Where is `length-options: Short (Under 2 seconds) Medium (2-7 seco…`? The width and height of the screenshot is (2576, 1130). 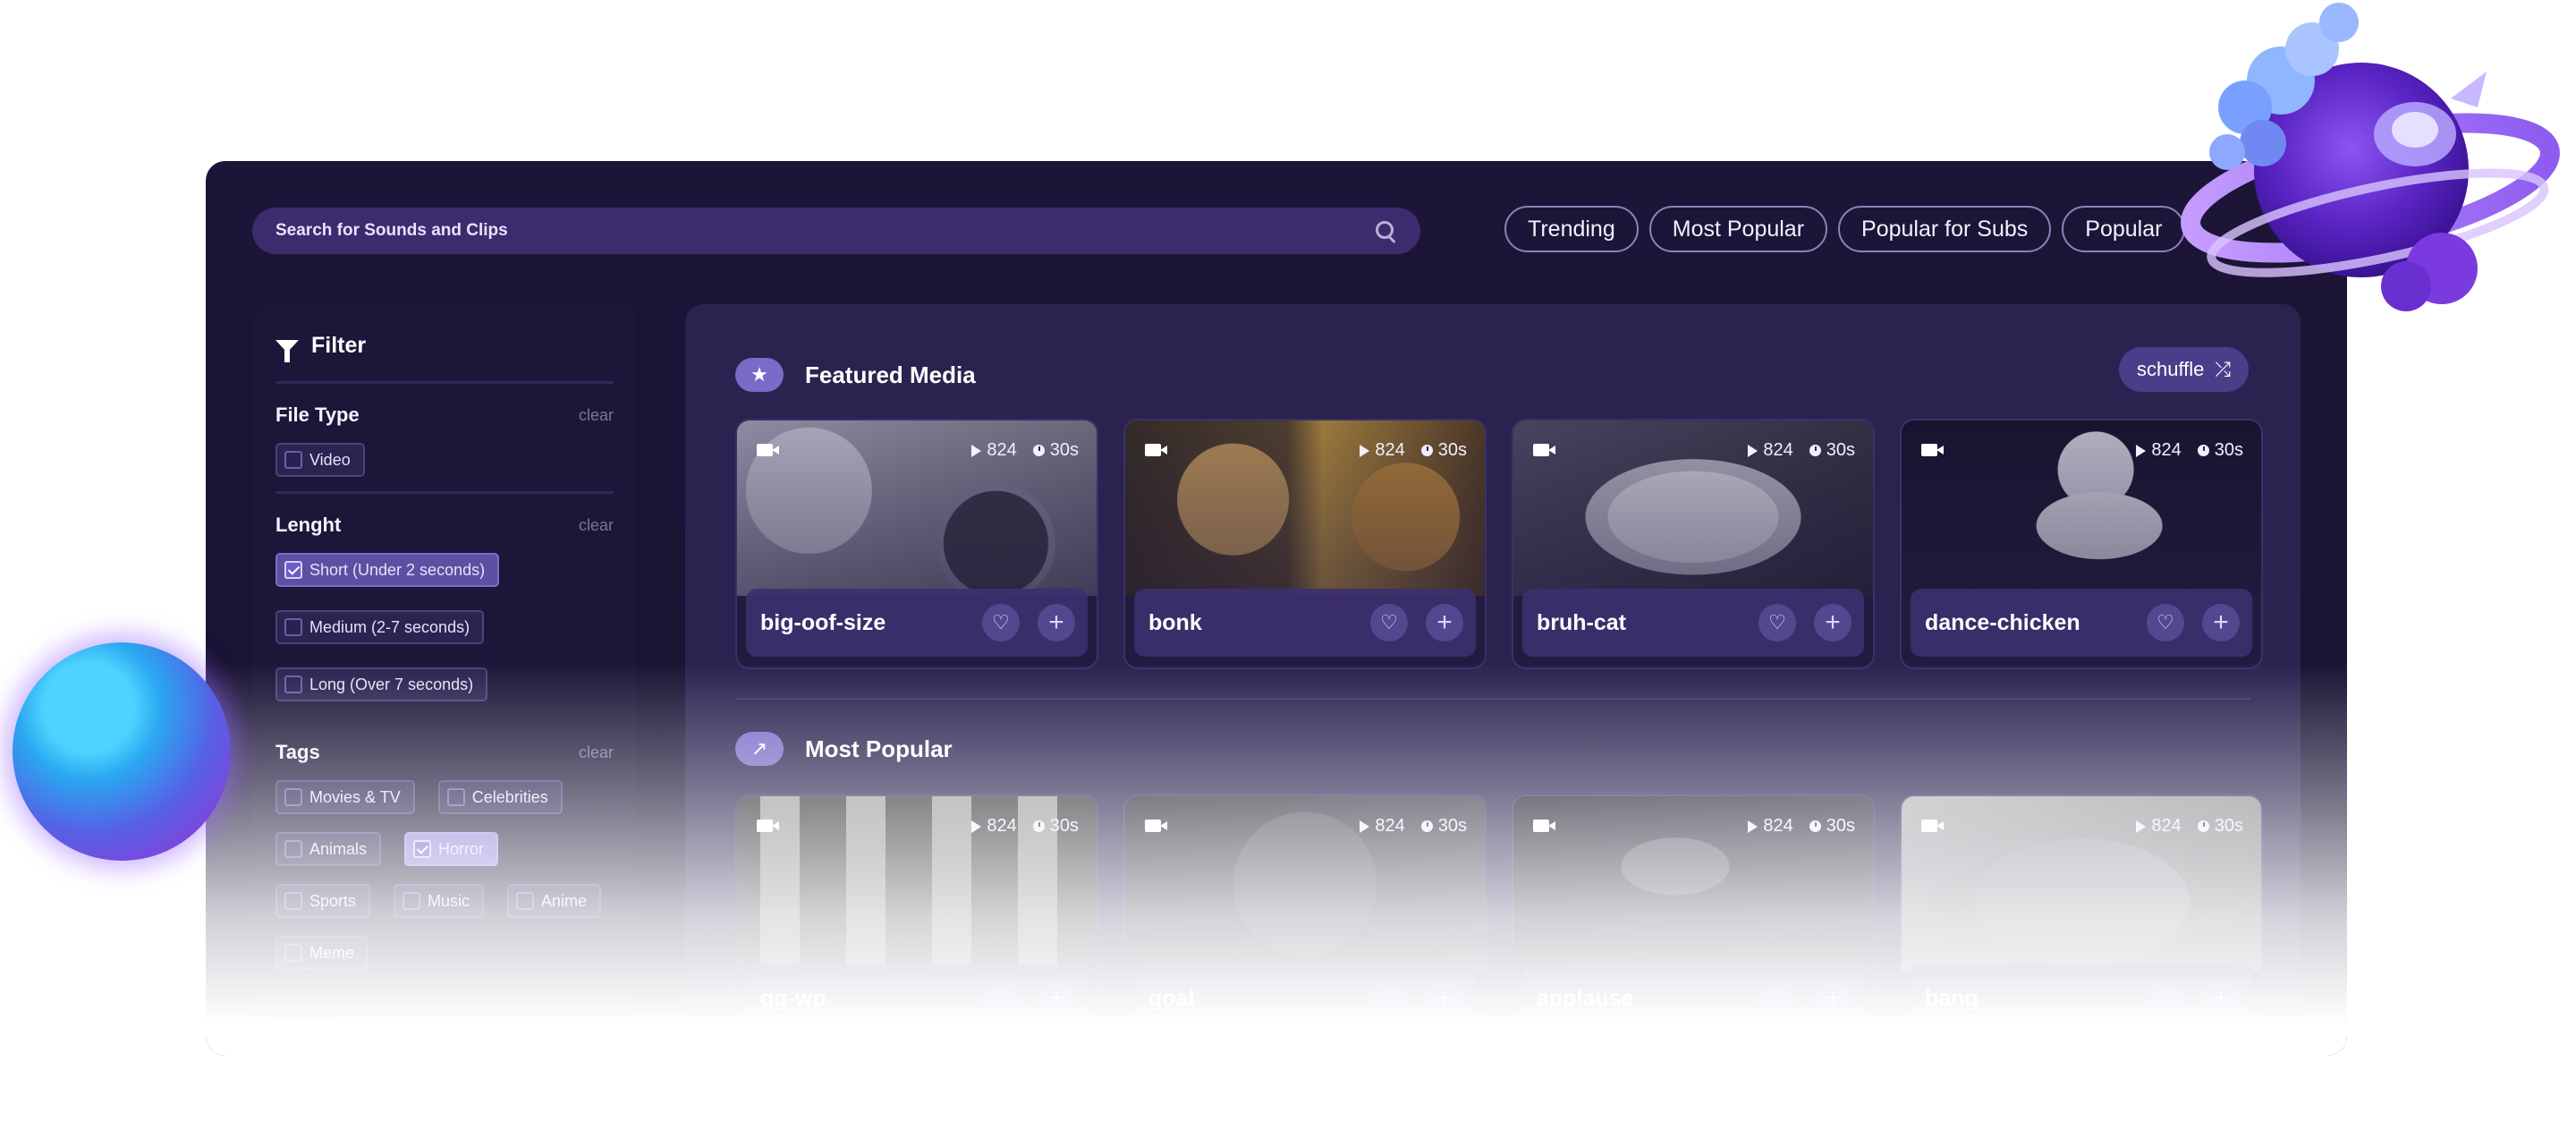
length-options: Short (Under 2 seconds) Medium (2-7 seco… is located at coordinates (444, 627).